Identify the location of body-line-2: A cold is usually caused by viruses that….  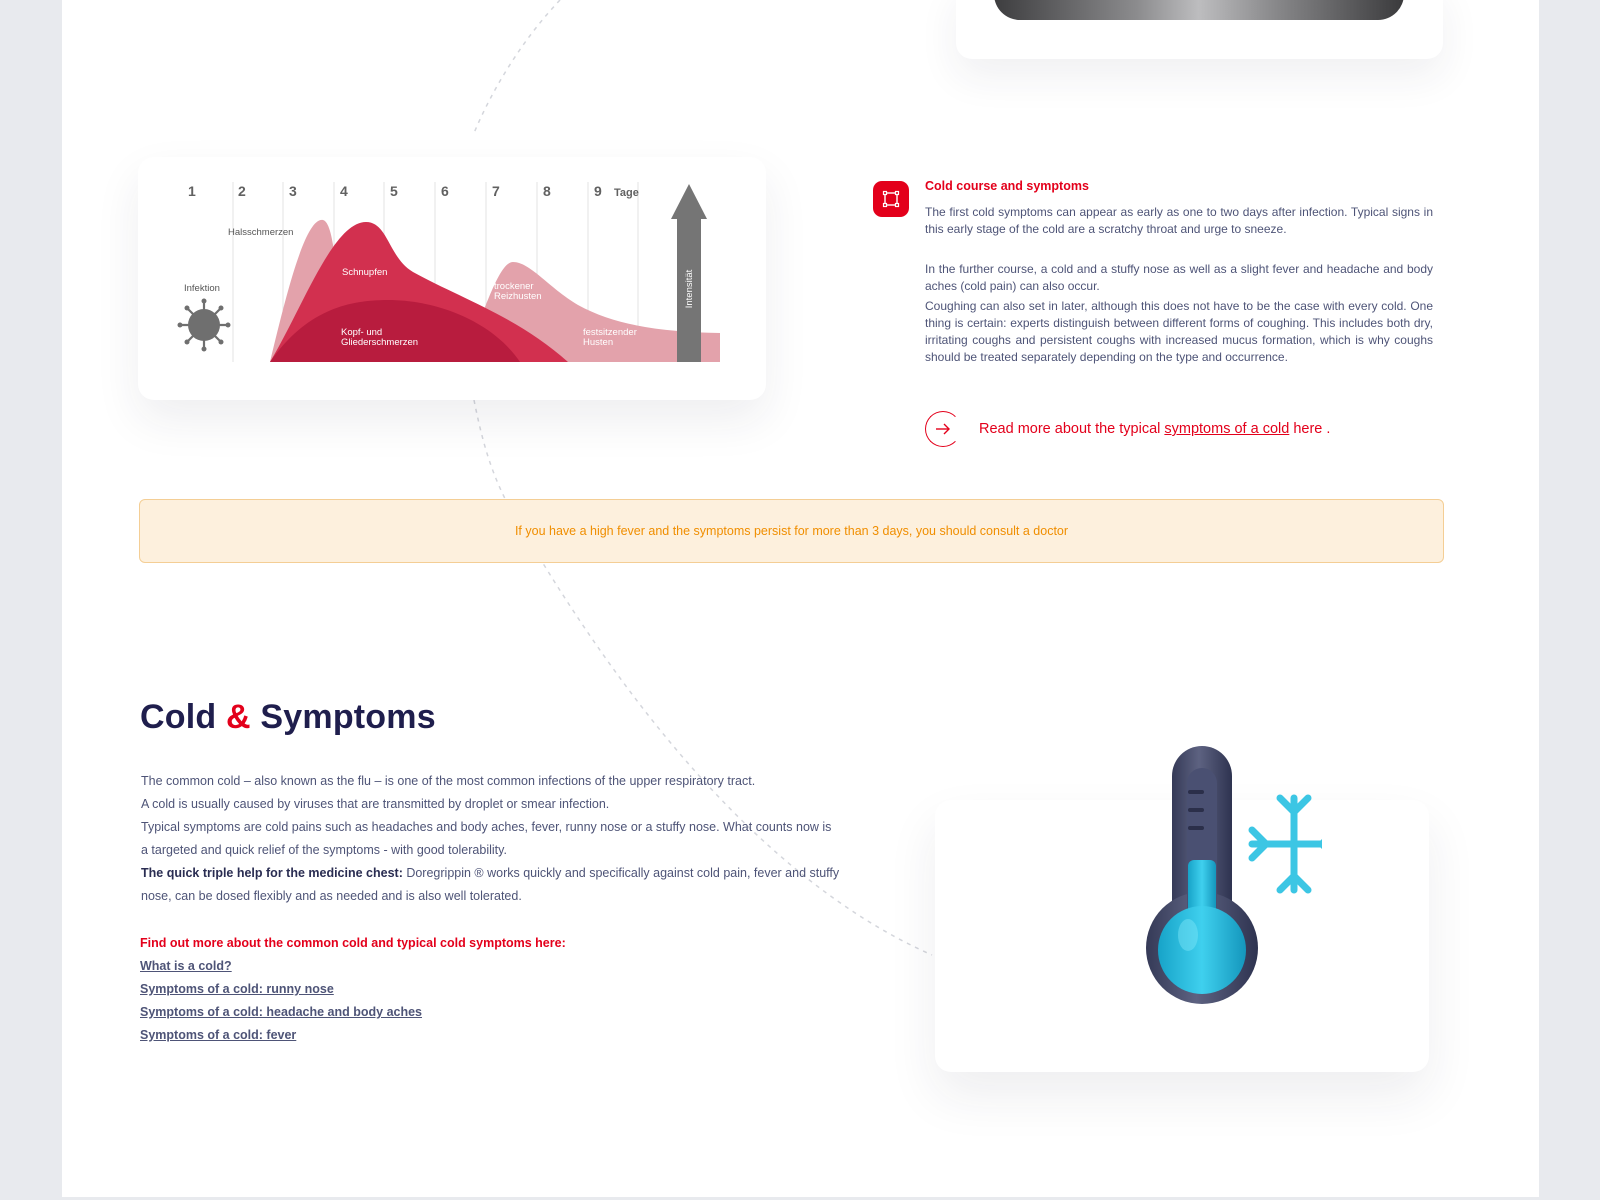
(375, 804).